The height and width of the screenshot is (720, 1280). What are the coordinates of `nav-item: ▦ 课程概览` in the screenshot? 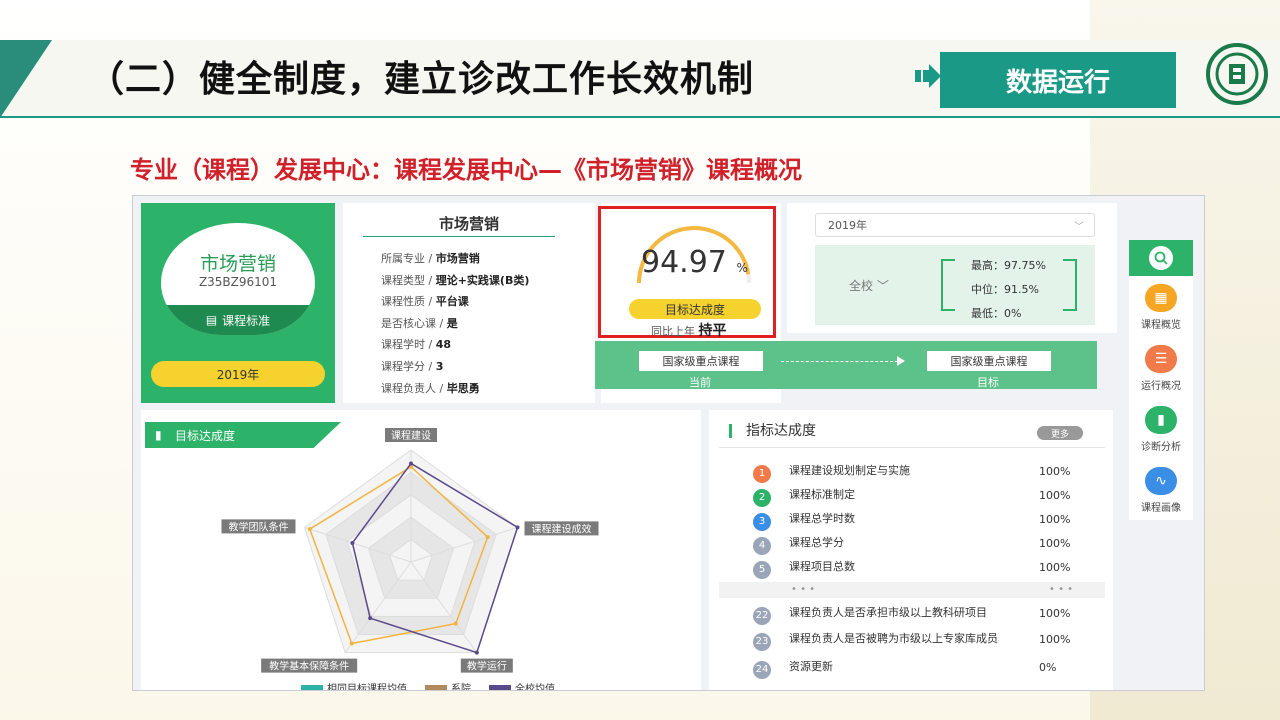 It's located at (1161, 309).